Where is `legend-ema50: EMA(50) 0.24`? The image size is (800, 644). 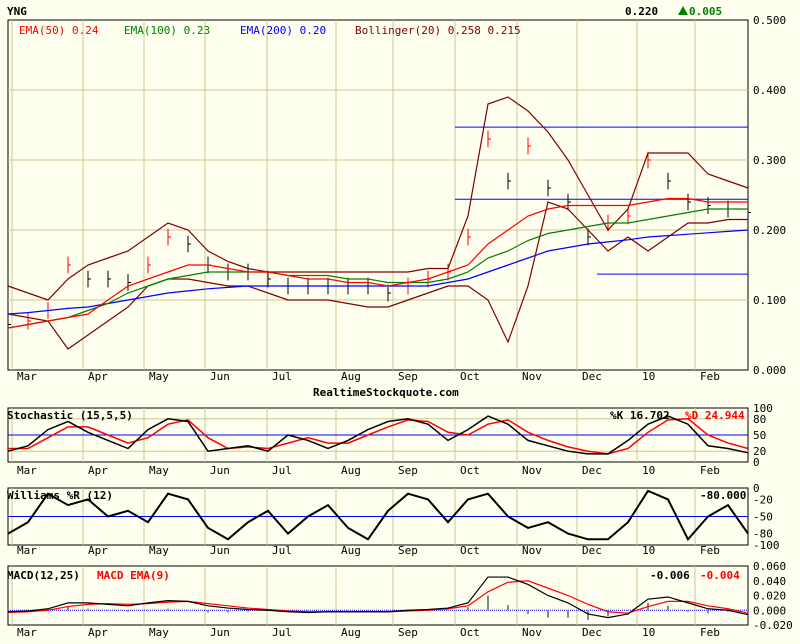 legend-ema50: EMA(50) 0.24 is located at coordinates (59, 30).